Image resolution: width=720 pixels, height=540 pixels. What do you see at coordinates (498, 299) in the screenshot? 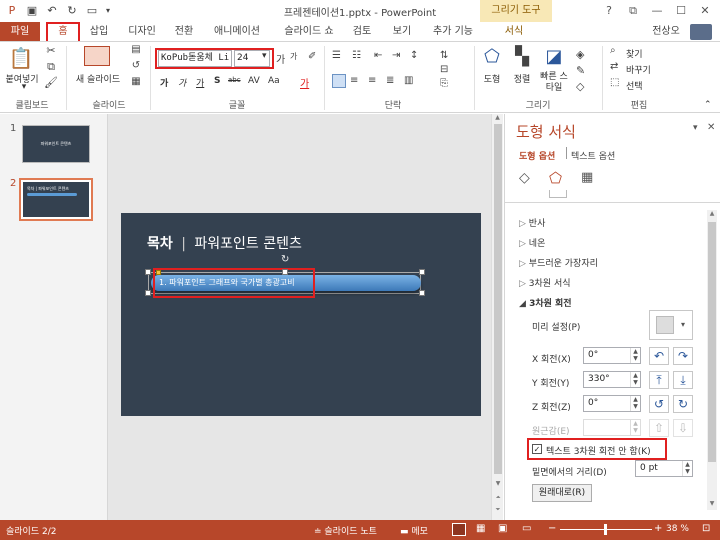
I see `scroll-thumb` at bounding box center [498, 299].